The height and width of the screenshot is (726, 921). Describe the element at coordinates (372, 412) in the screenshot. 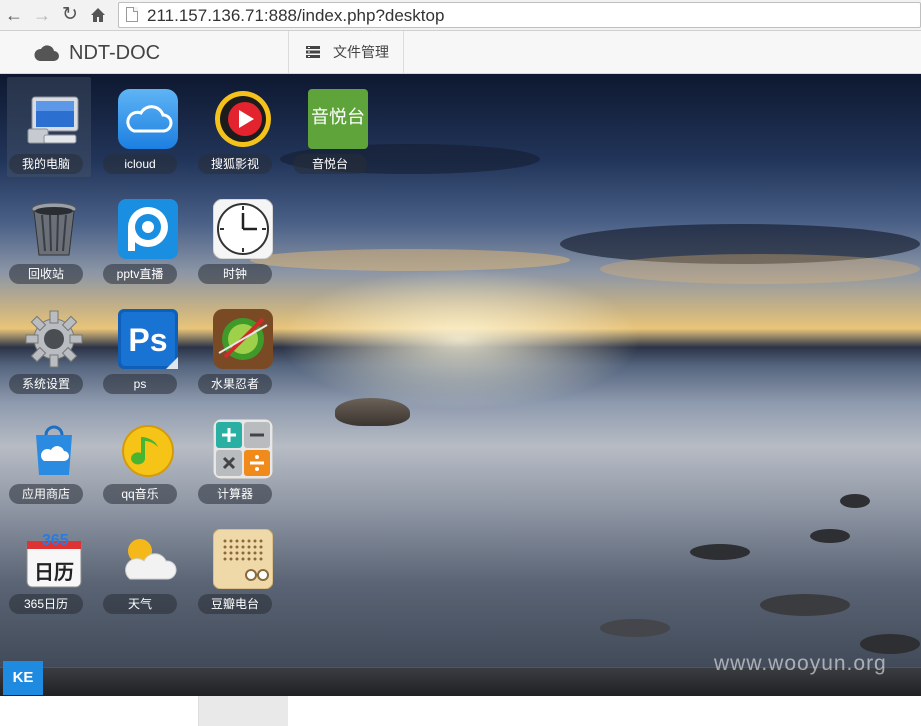

I see `wallpaper-rock` at that location.